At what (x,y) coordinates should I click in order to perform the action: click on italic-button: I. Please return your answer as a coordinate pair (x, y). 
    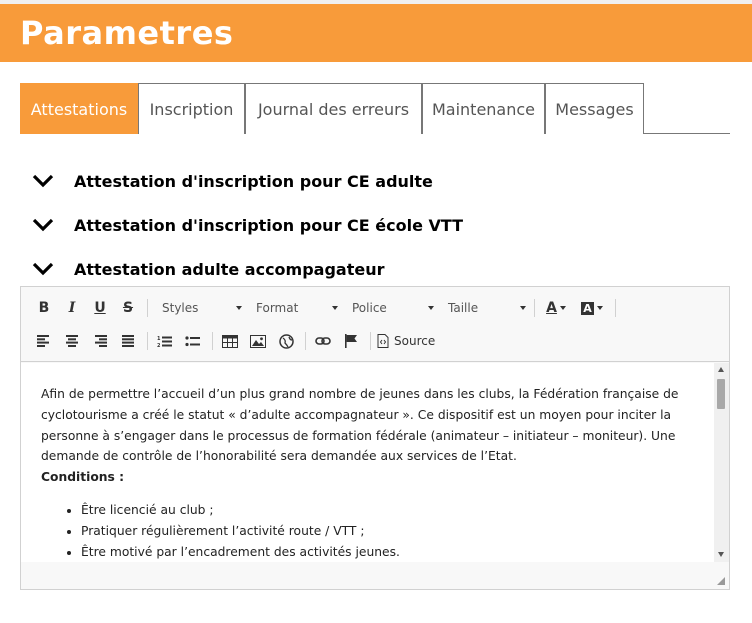
    Looking at the image, I should click on (72, 308).